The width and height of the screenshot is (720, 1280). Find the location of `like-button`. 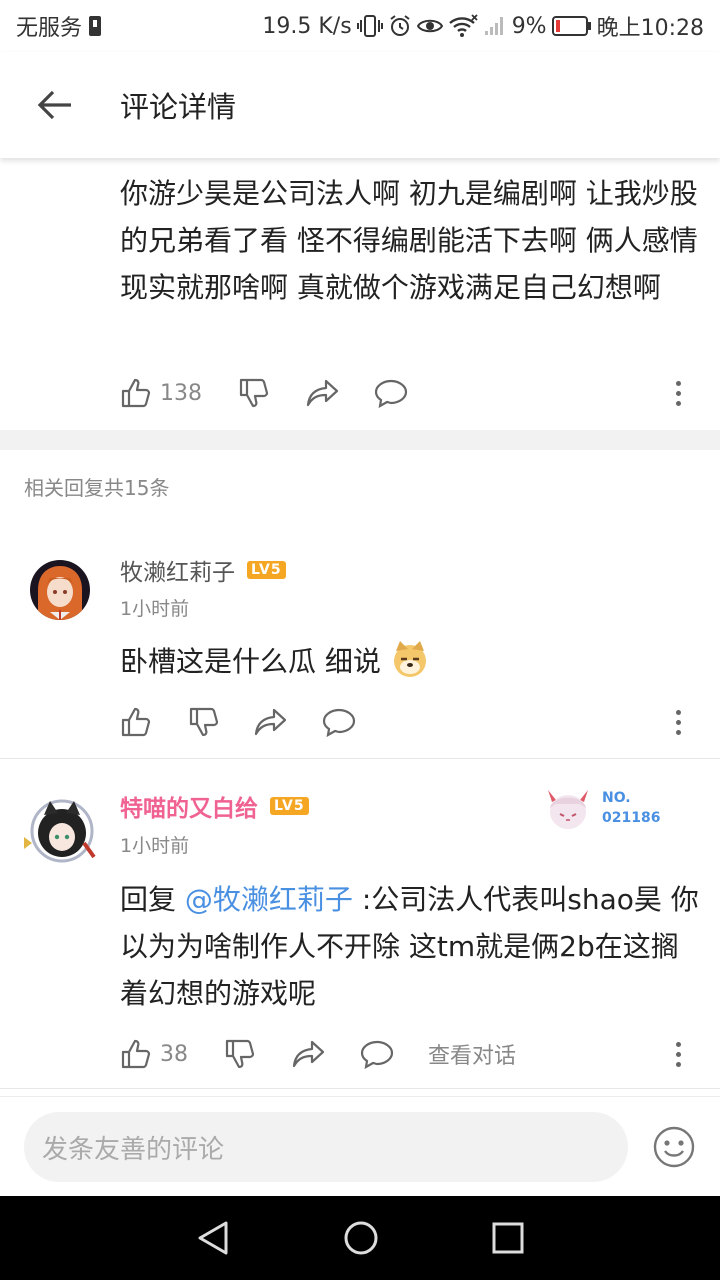

like-button is located at coordinates (136, 722).